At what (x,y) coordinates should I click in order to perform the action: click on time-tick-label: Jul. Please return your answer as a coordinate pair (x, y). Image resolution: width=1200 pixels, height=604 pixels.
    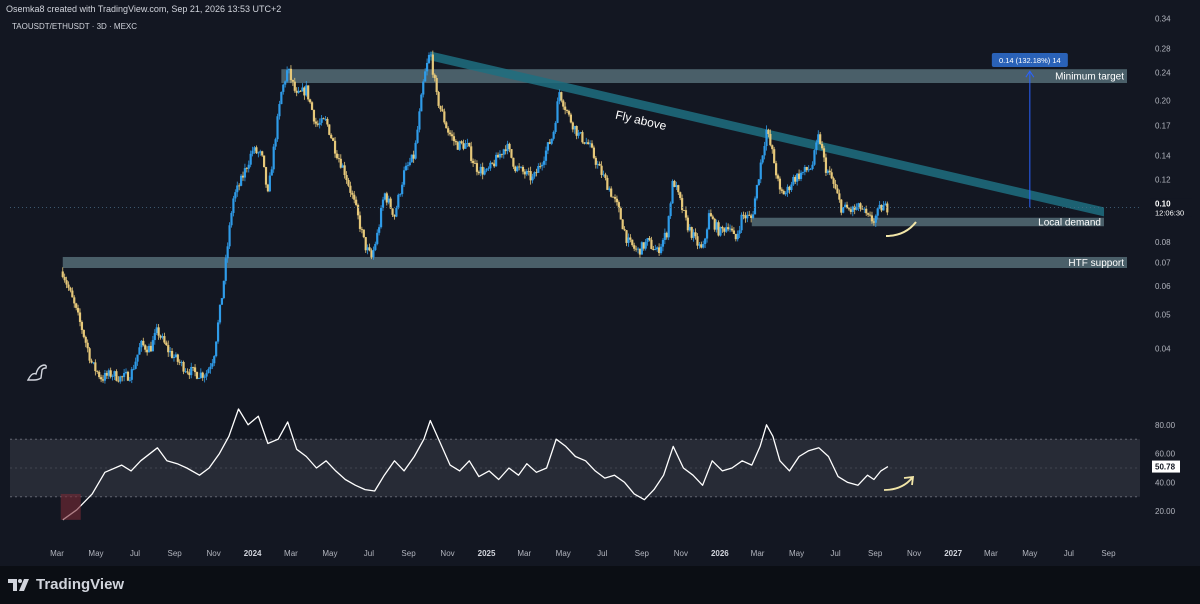
    Looking at the image, I should click on (135, 553).